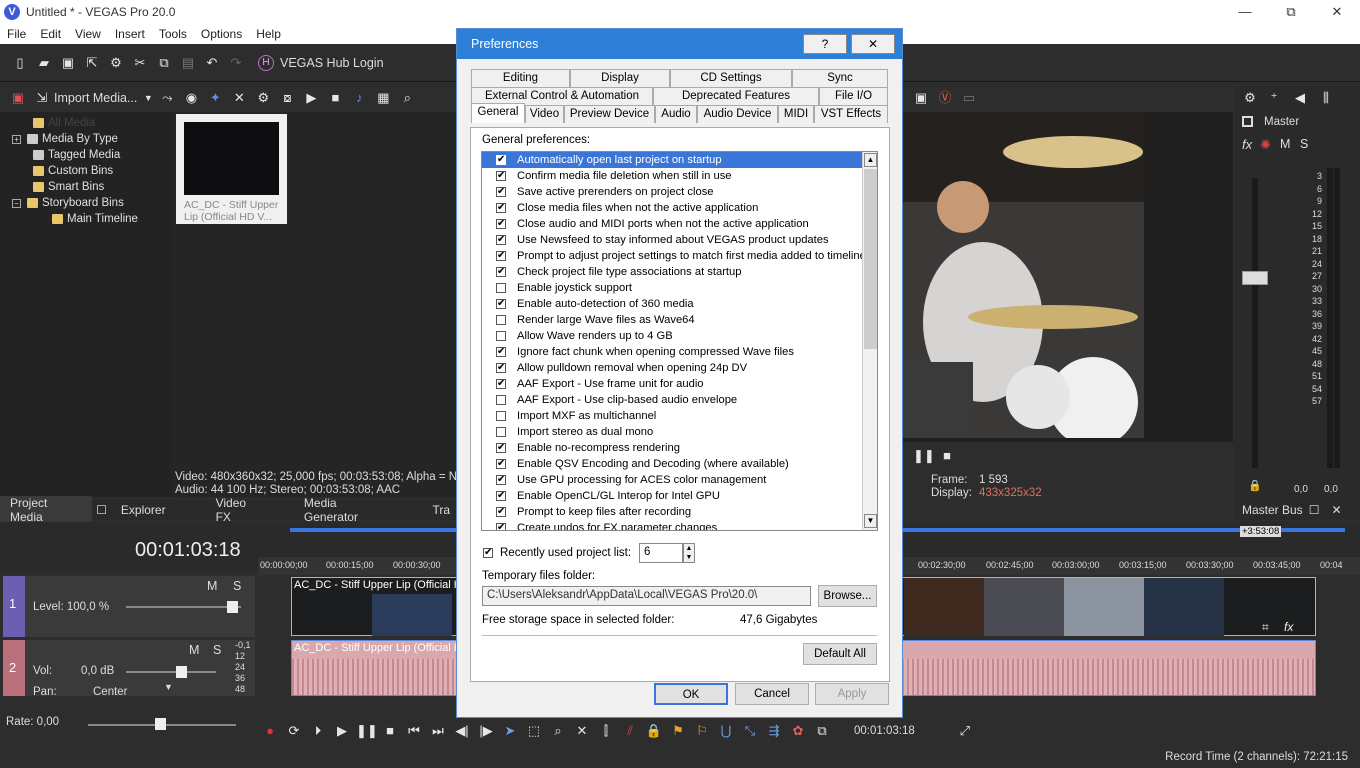 This screenshot has height=768, width=1360. I want to click on media-fx-icon: ⧇, so click(287, 98).